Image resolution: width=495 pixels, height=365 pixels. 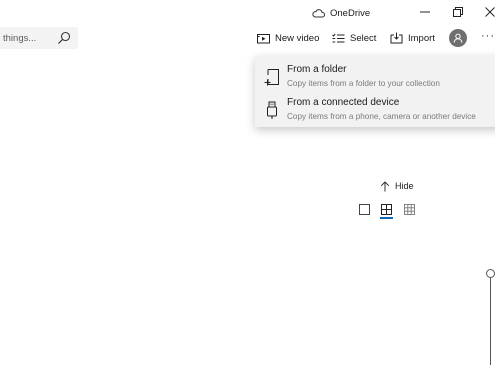 What do you see at coordinates (297, 38) in the screenshot?
I see `new-video-label: New video` at bounding box center [297, 38].